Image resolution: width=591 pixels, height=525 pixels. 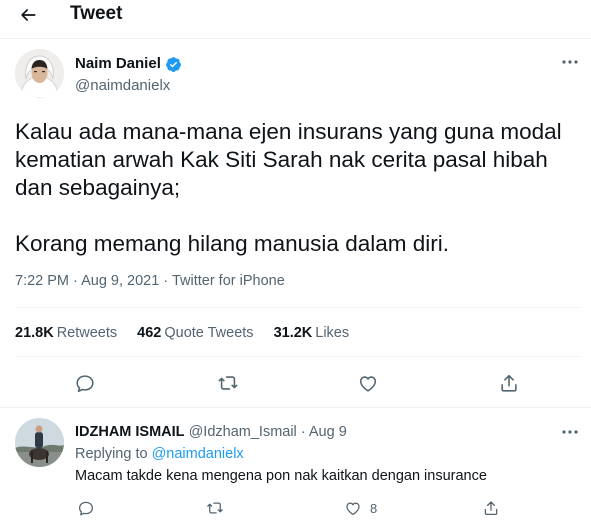 I want to click on retweets-stat: 21.8K Retweets, so click(x=66, y=333).